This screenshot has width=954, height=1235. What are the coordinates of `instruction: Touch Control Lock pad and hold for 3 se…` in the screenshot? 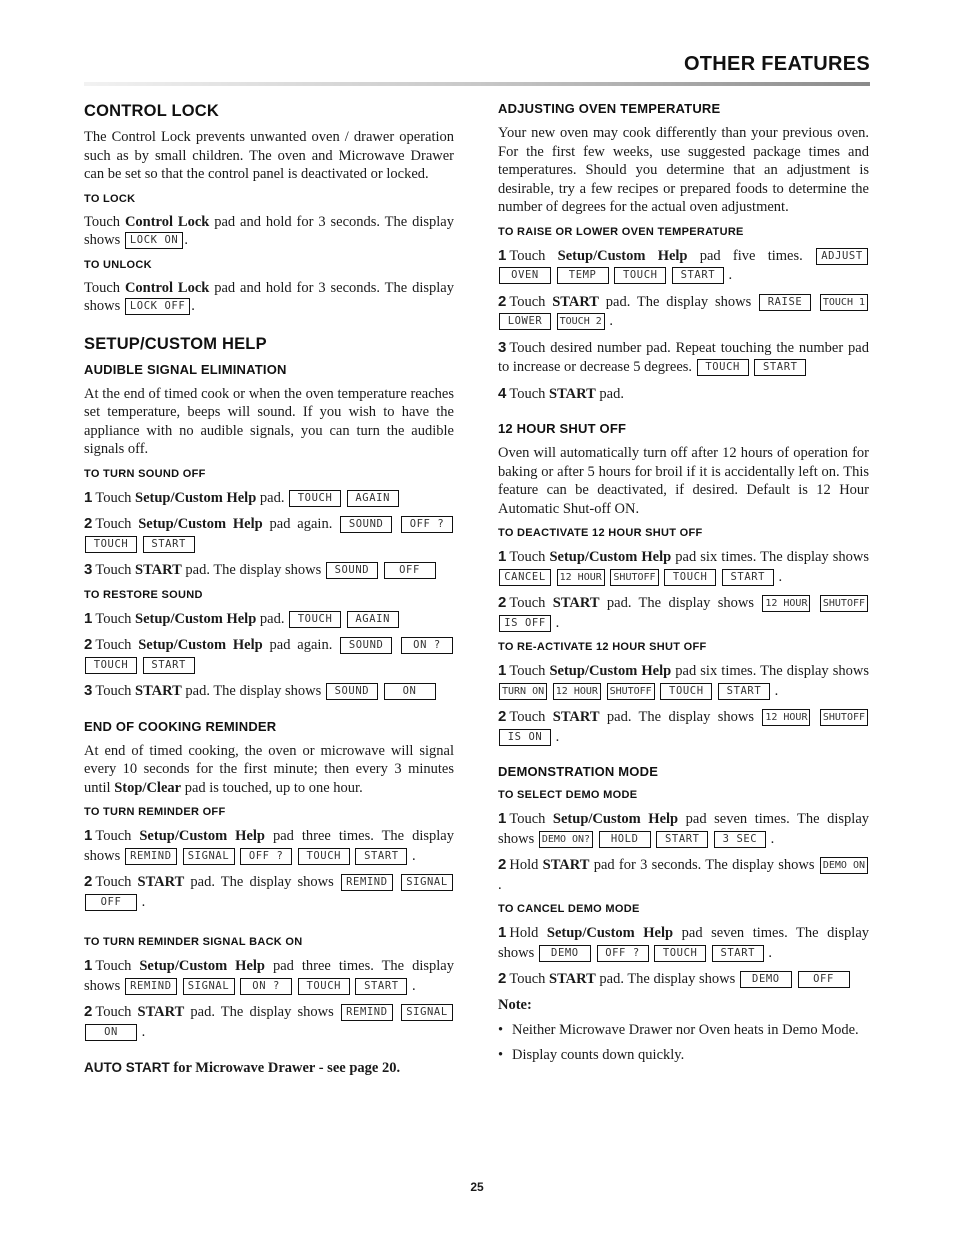 It's located at (269, 297).